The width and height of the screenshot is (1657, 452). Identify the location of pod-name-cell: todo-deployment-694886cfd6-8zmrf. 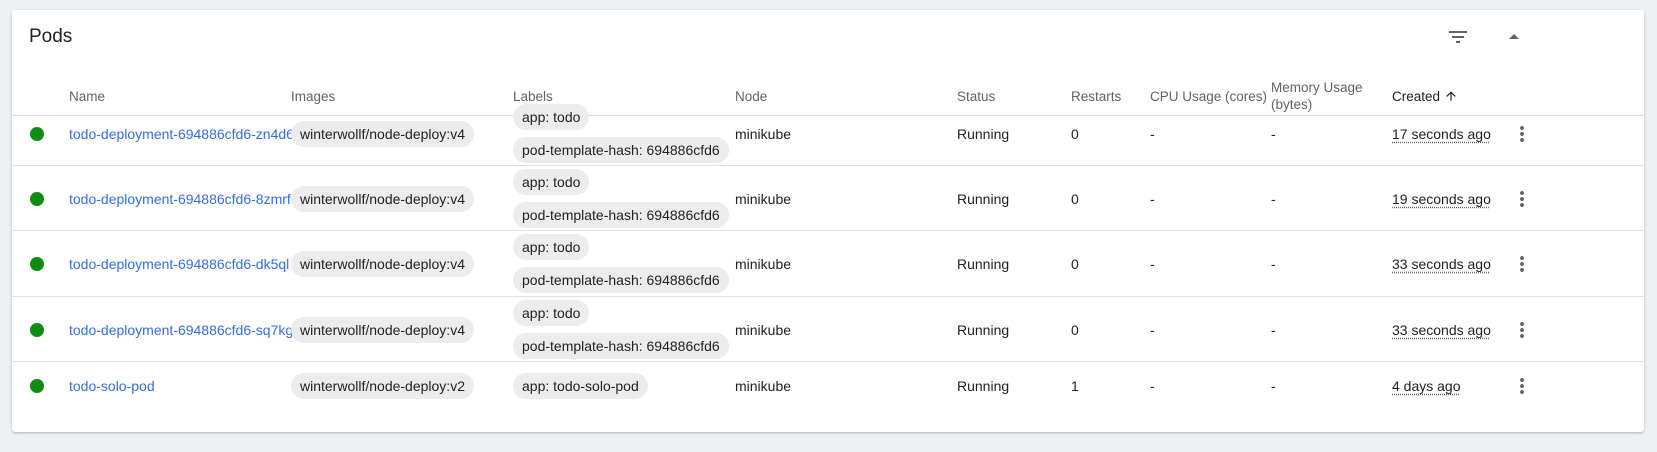
(180, 199).